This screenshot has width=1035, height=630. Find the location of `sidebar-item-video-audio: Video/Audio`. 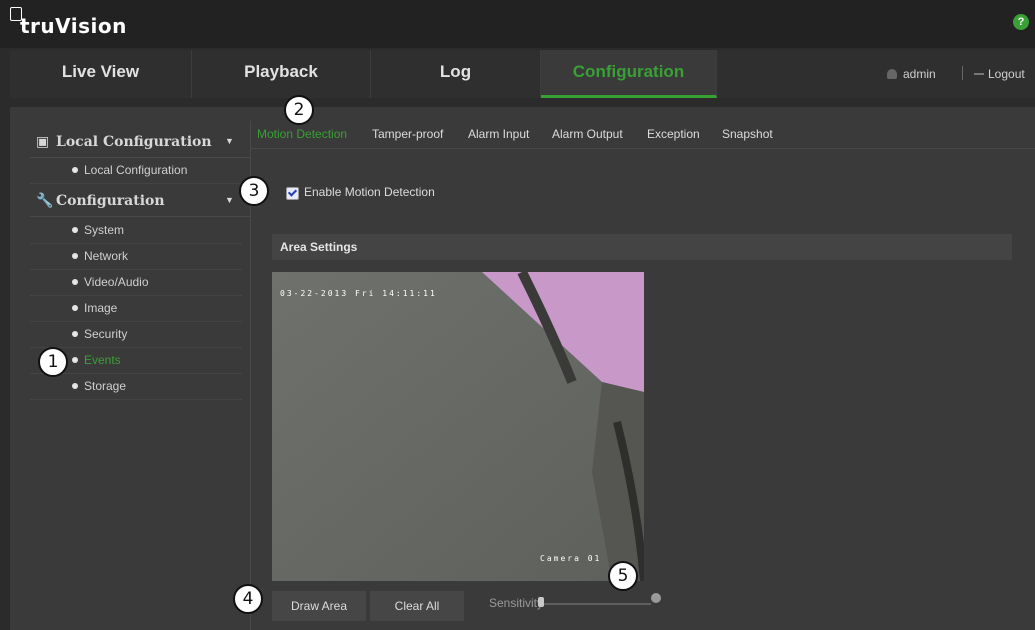

sidebar-item-video-audio: Video/Audio is located at coordinates (136, 283).